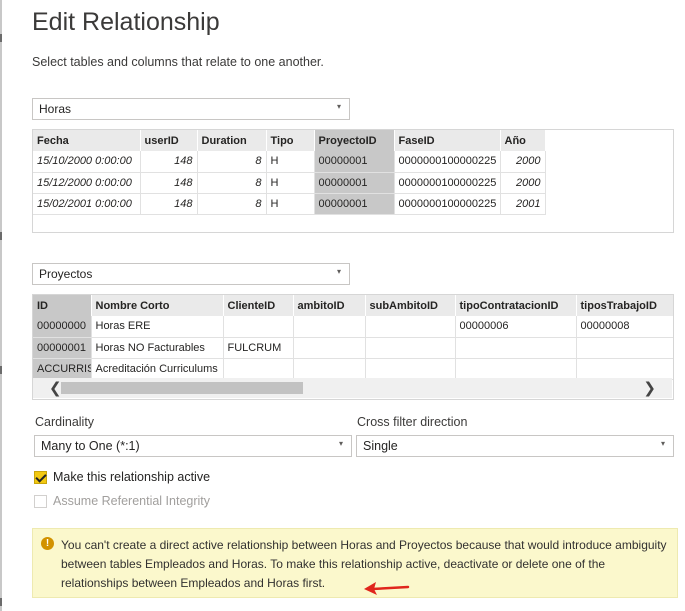 This screenshot has width=685, height=611. Describe the element at coordinates (157, 348) in the screenshot. I see `table2-cell: Horas NO Facturables` at that location.